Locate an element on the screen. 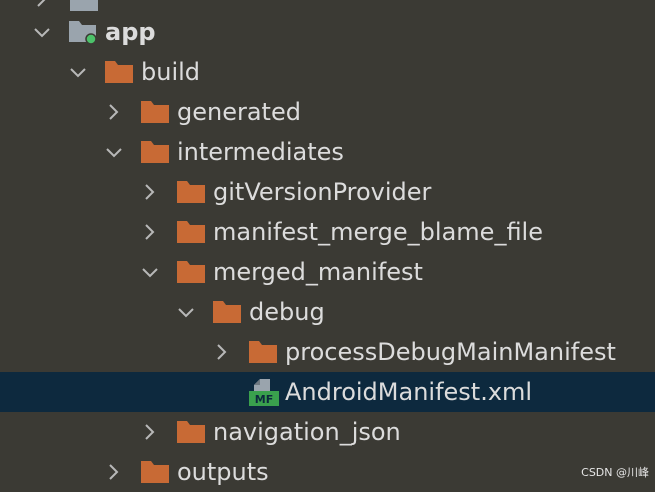 This screenshot has height=492, width=655. watermark: CSDN @川峰 is located at coordinates (615, 472).